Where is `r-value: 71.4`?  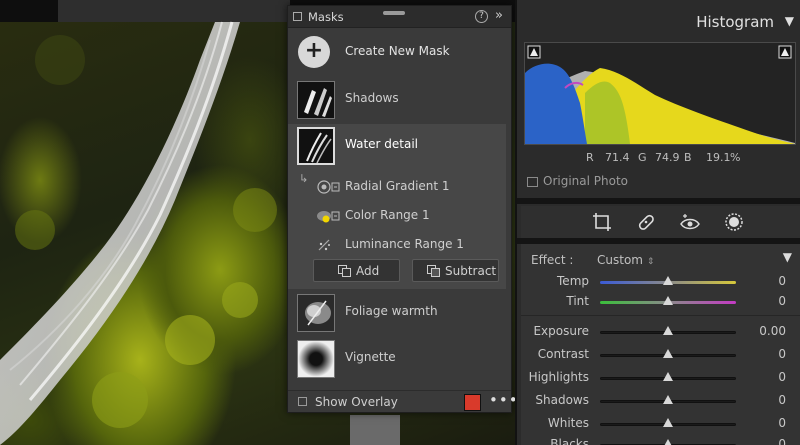
r-value: 71.4 is located at coordinates (617, 157).